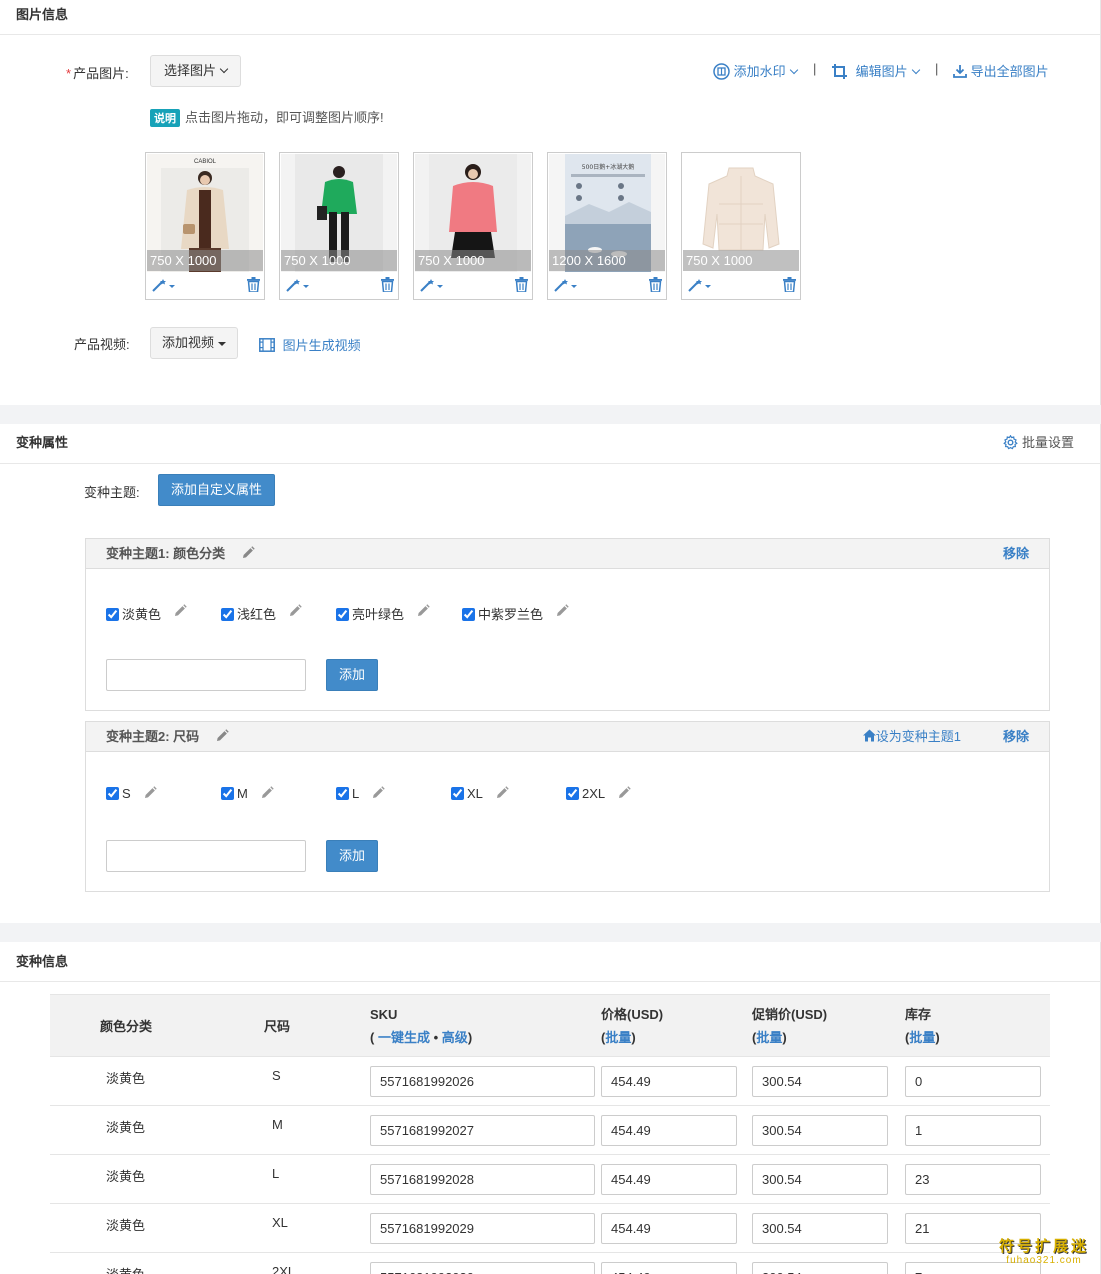  I want to click on option-label: 亮叶绿色, so click(378, 614).